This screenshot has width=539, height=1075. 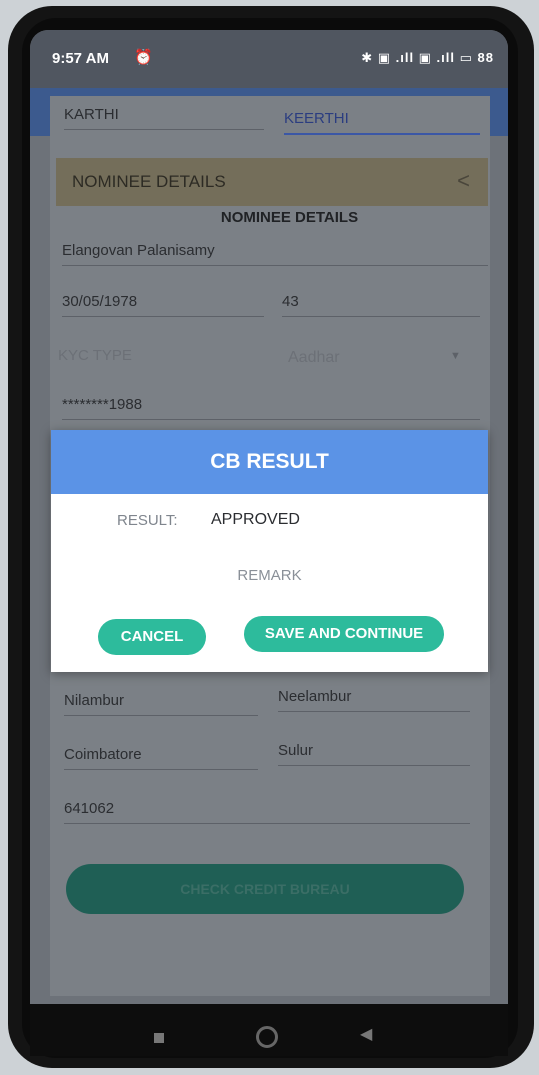 I want to click on place-field-2: Neelambur, so click(x=374, y=700).